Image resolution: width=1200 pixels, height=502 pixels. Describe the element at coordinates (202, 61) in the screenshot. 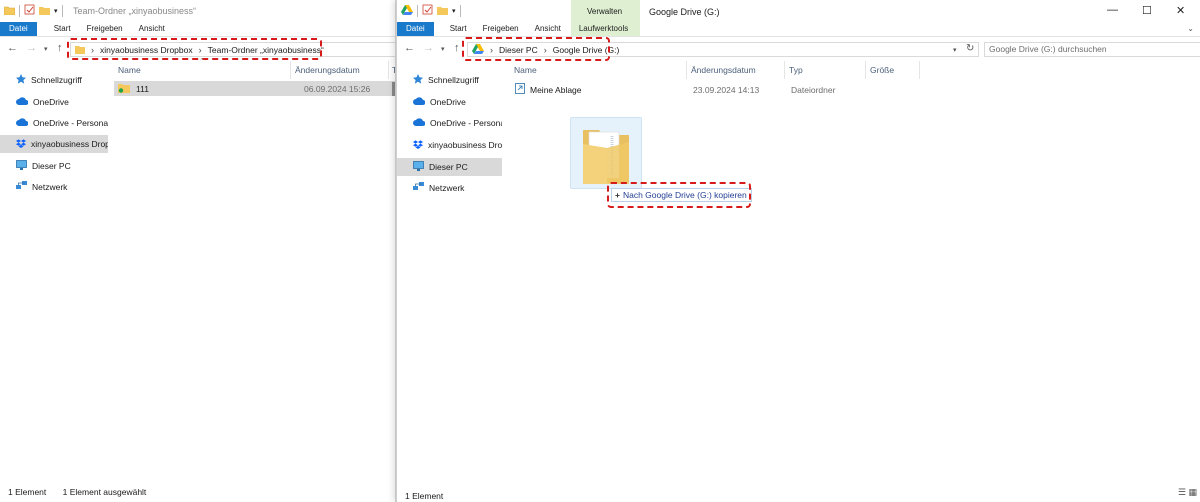

I see `sort-indicator-icon: ⌃` at that location.